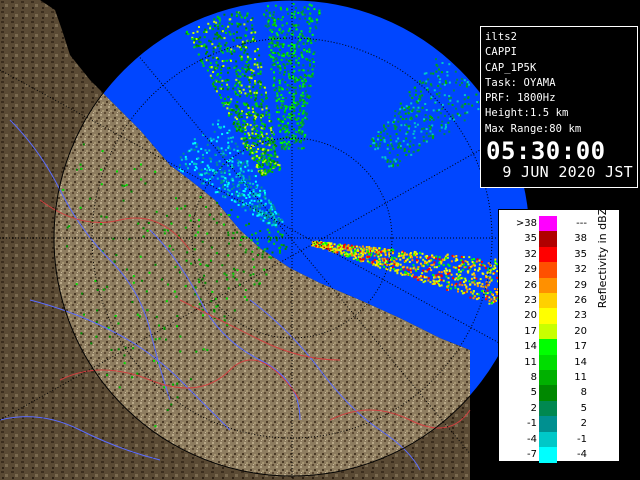 The height and width of the screenshot is (480, 640). Describe the element at coordinates (580, 377) in the screenshot. I see `legend-upper-bound: 11` at that location.